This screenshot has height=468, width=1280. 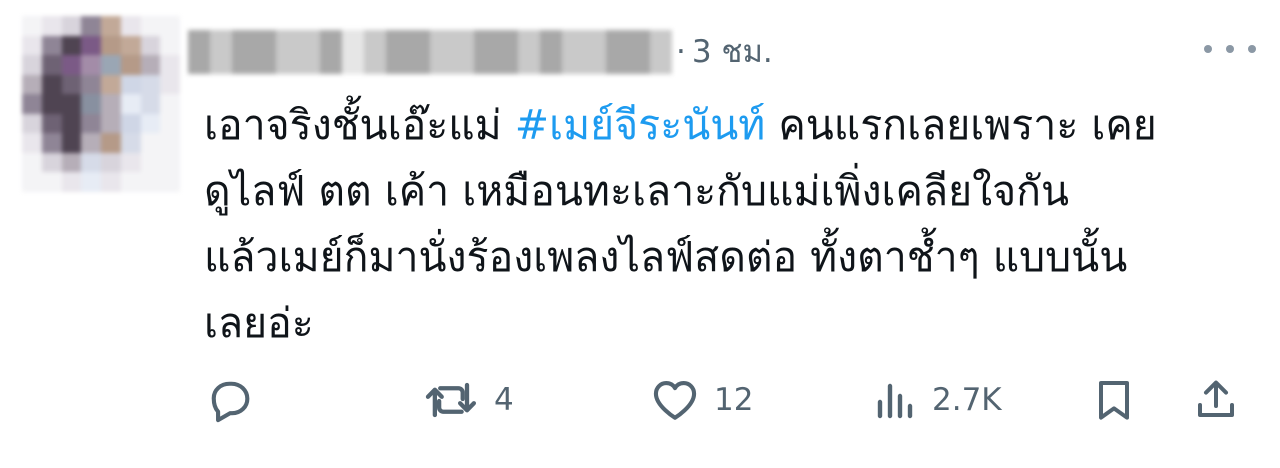 I want to click on bookmark-button, so click(x=1114, y=400).